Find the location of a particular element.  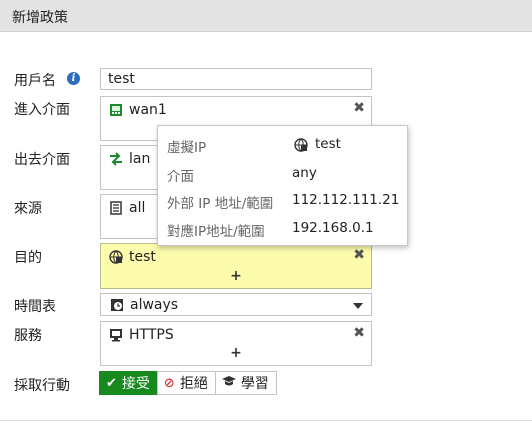

deny-label: 拒絕 is located at coordinates (193, 384).